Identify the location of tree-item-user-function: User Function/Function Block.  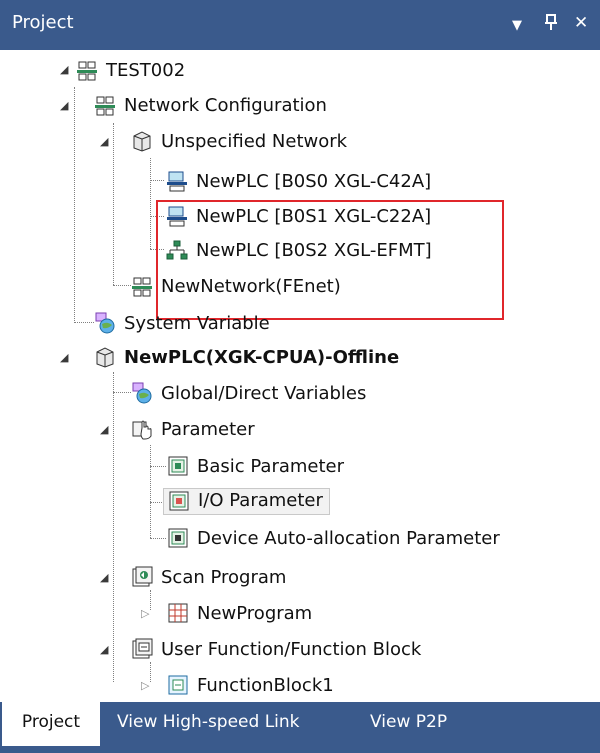
(276, 649).